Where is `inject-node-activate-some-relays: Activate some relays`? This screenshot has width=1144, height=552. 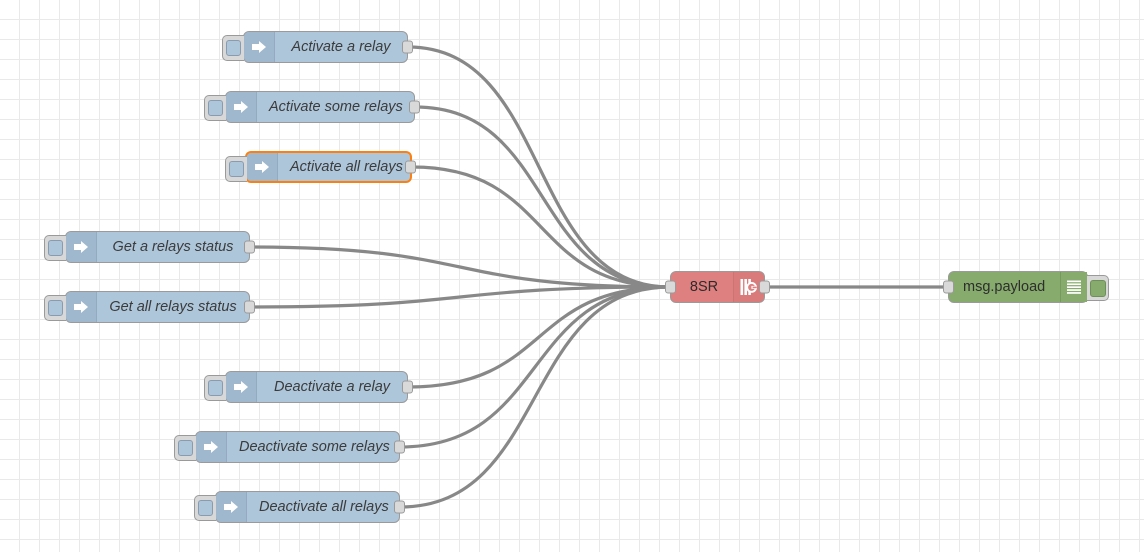
inject-node-activate-some-relays: Activate some relays is located at coordinates (312, 107).